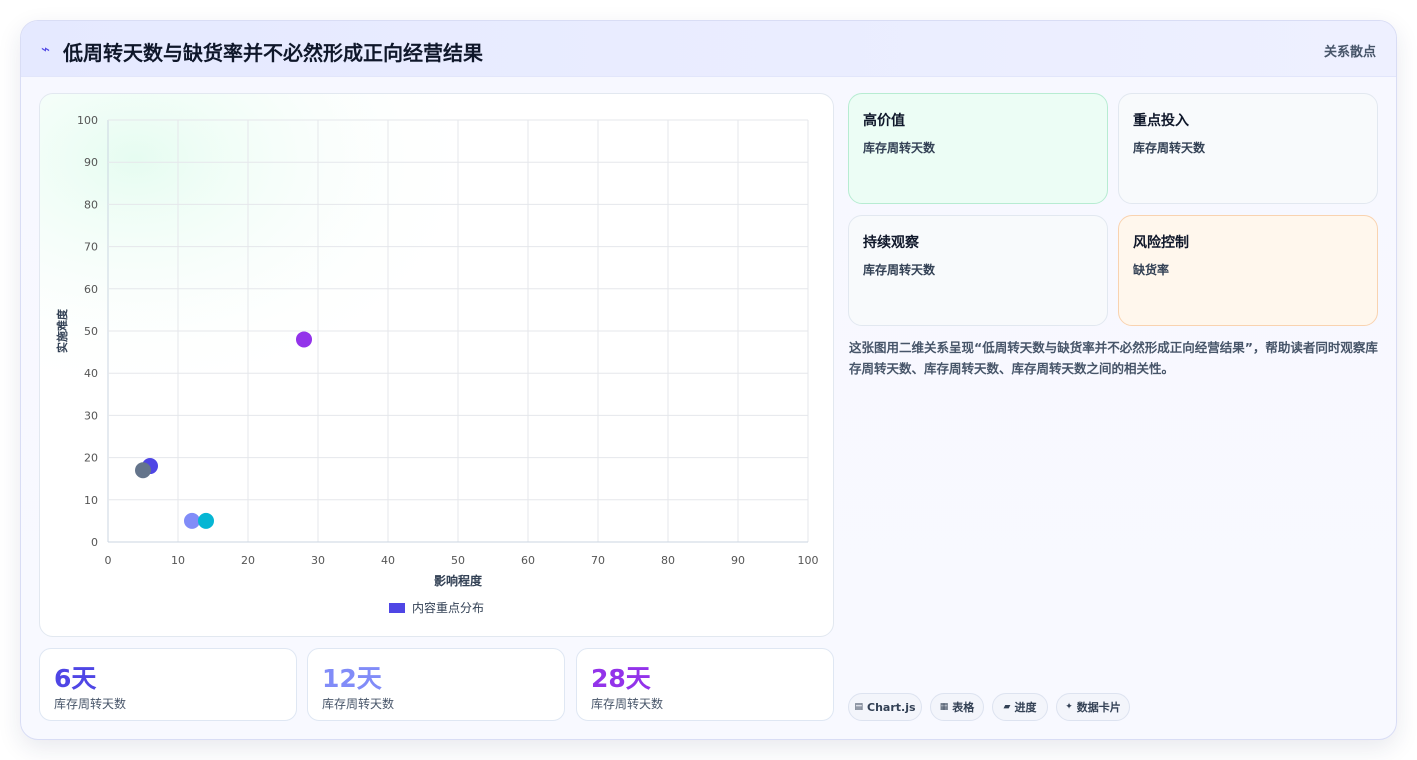 This screenshot has width=1417, height=760. Describe the element at coordinates (458, 560) in the screenshot. I see `x-tick-label: 50` at that location.